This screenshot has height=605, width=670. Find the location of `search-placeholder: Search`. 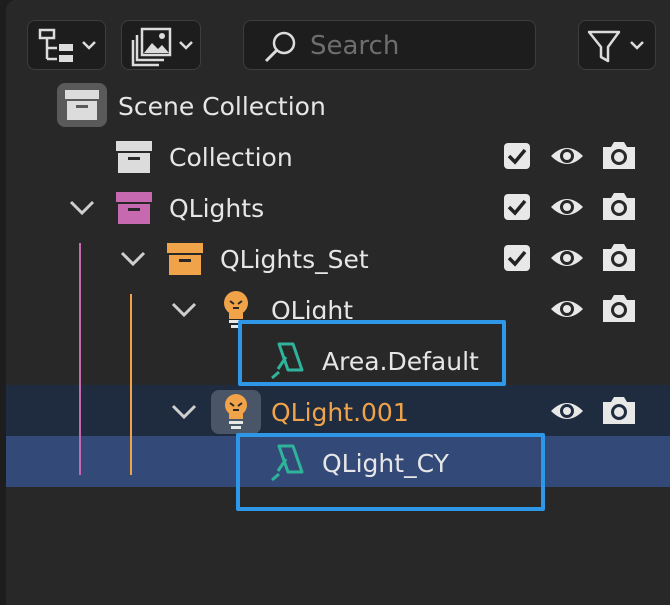

search-placeholder: Search is located at coordinates (355, 46).